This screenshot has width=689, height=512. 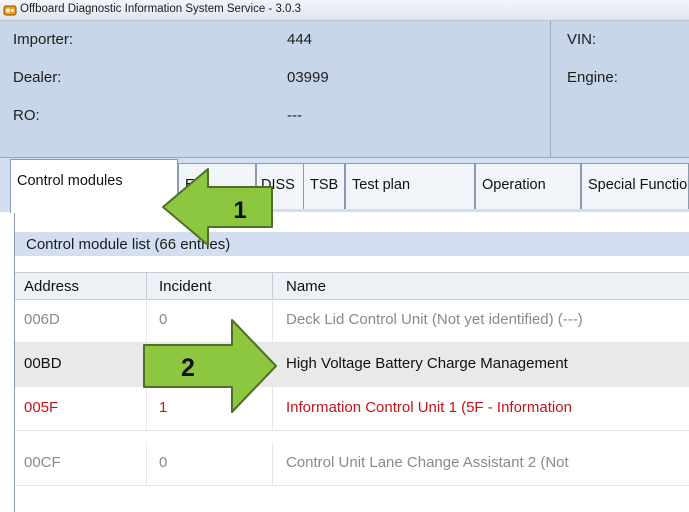 What do you see at coordinates (550, 89) in the screenshot?
I see `info-divider` at bounding box center [550, 89].